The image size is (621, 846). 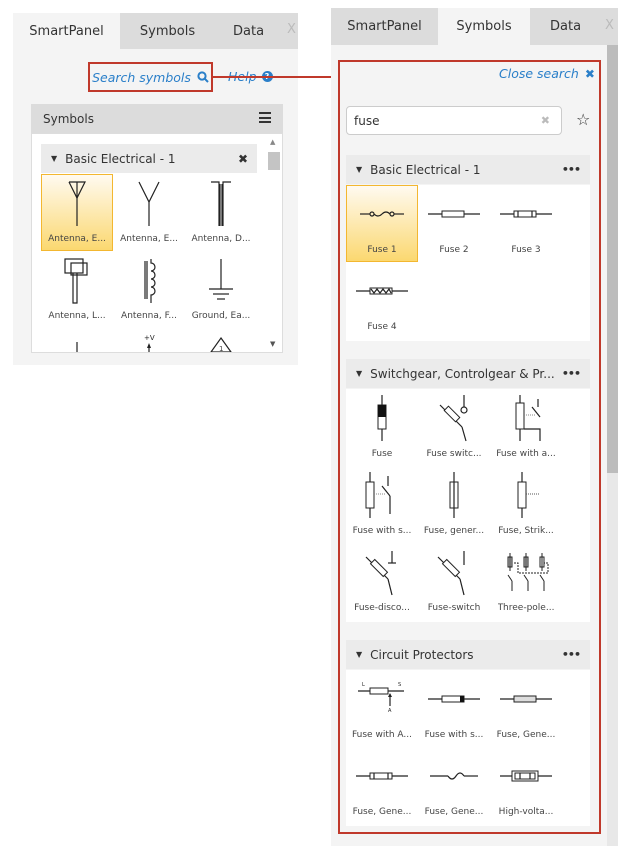 What do you see at coordinates (66, 31) in the screenshot?
I see `left-tab-smartpanel: SmartPanel` at bounding box center [66, 31].